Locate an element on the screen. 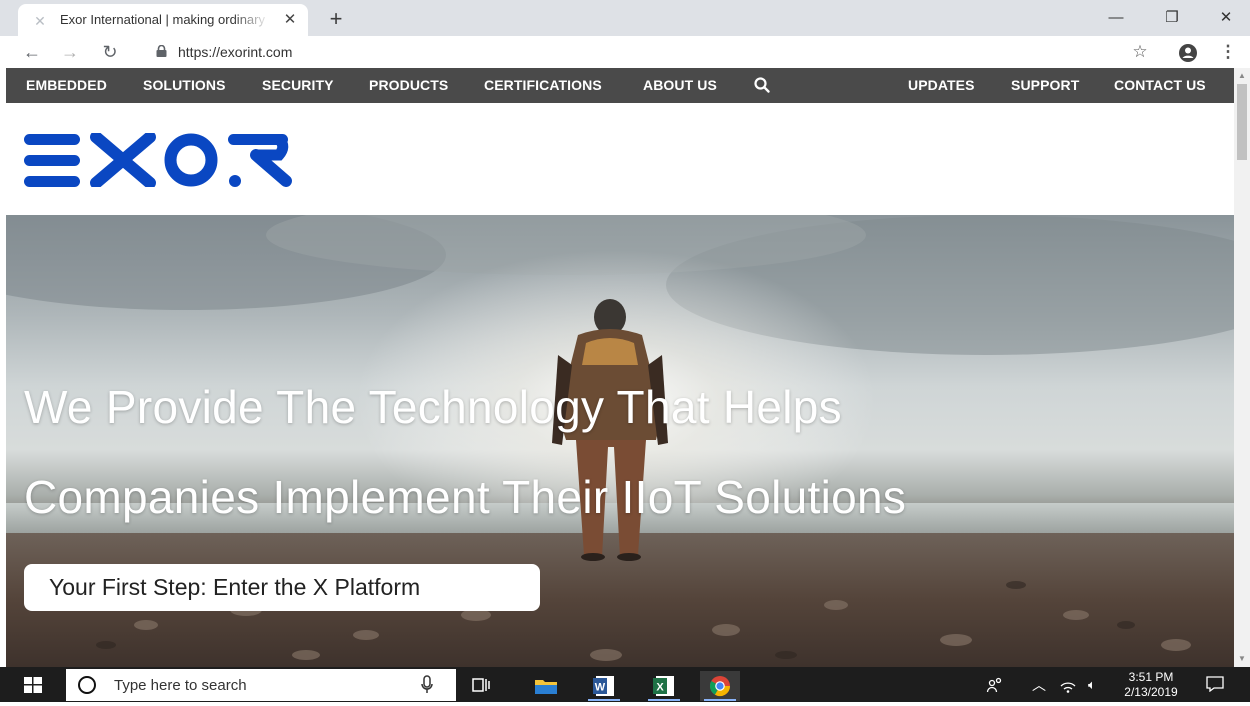  browser-tab: ✕ Exor International | making ordinary ✕ is located at coordinates (163, 20).